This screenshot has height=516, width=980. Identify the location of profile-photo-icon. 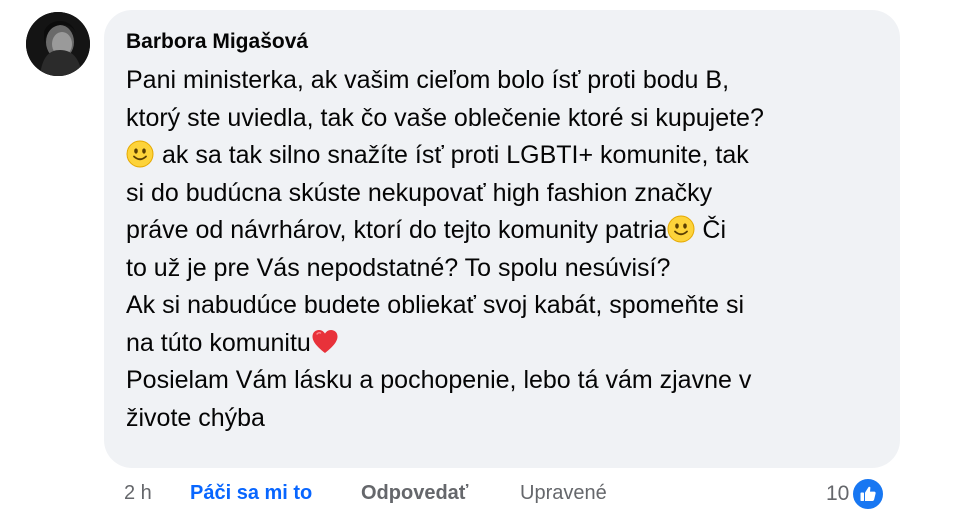
(58, 44).